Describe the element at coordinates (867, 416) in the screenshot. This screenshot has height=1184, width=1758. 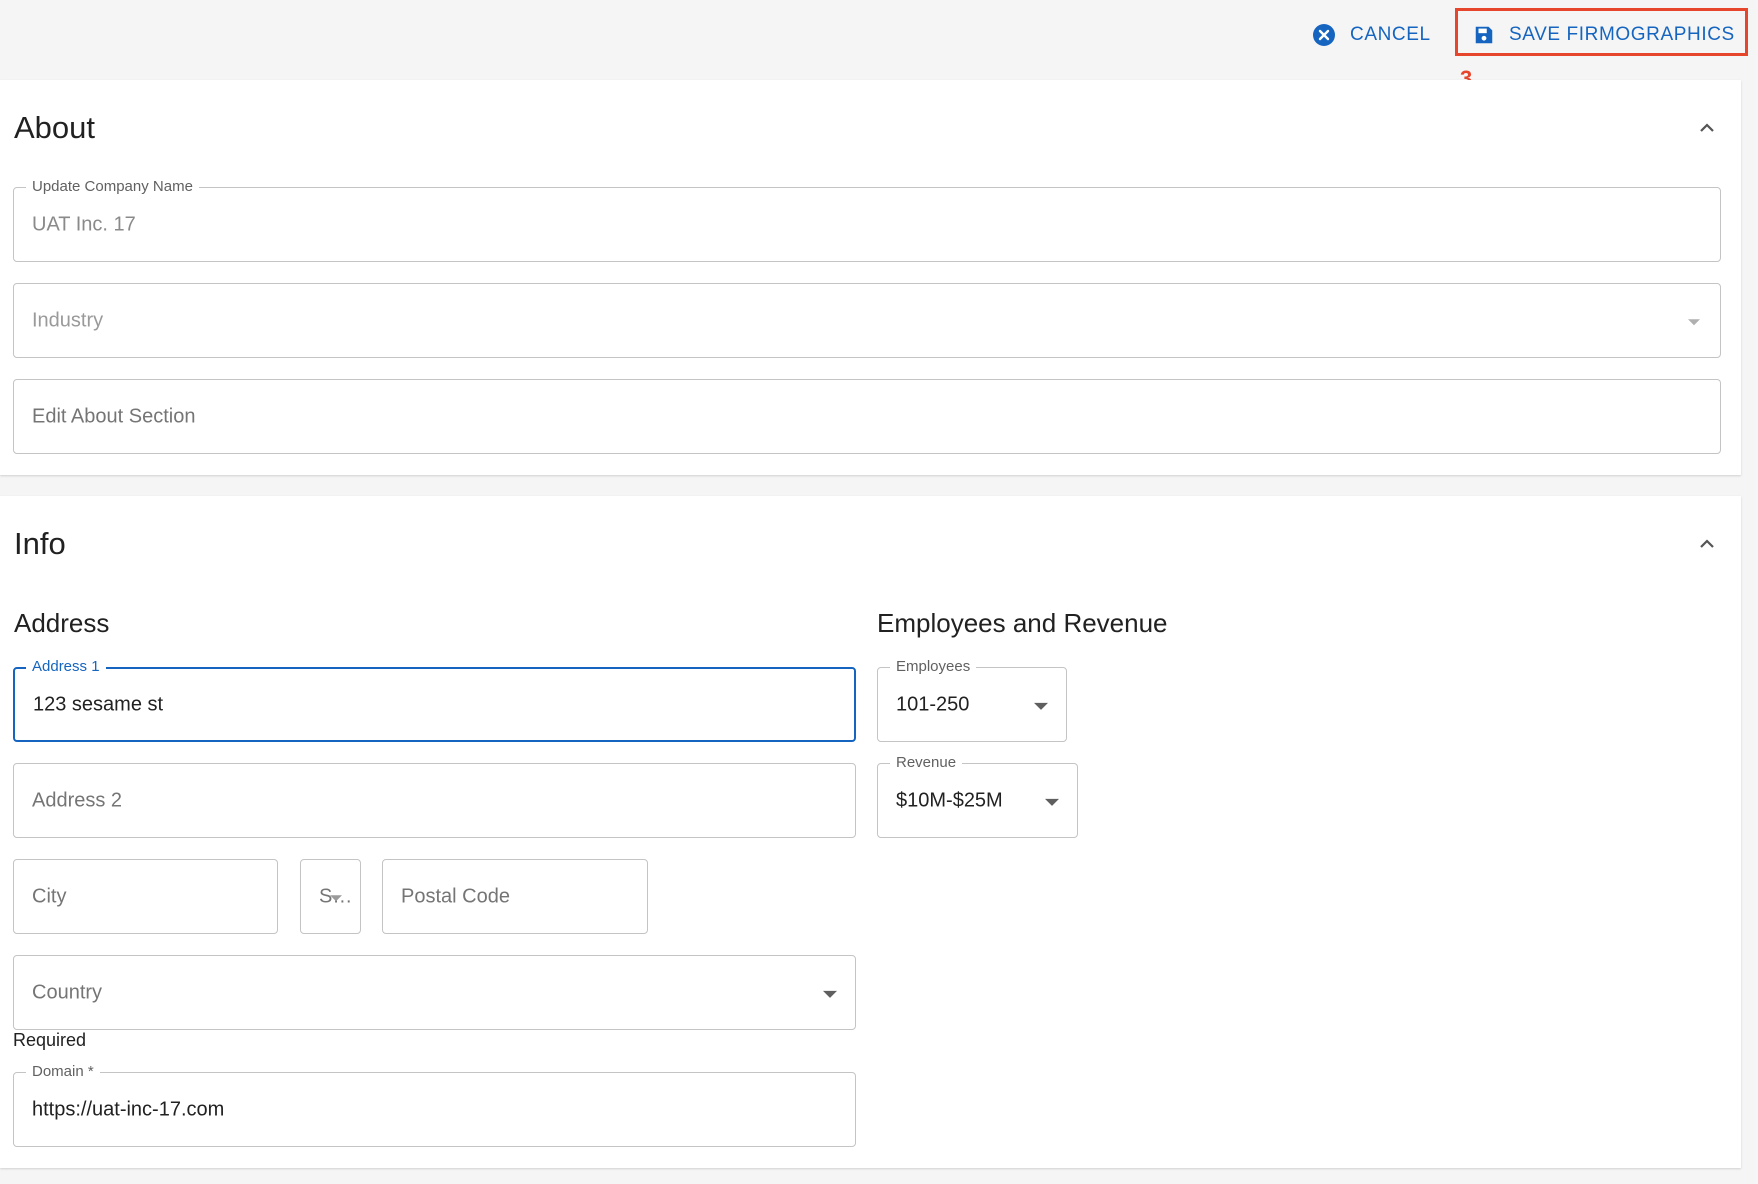
I see `about-section-input: Edit About Section` at that location.